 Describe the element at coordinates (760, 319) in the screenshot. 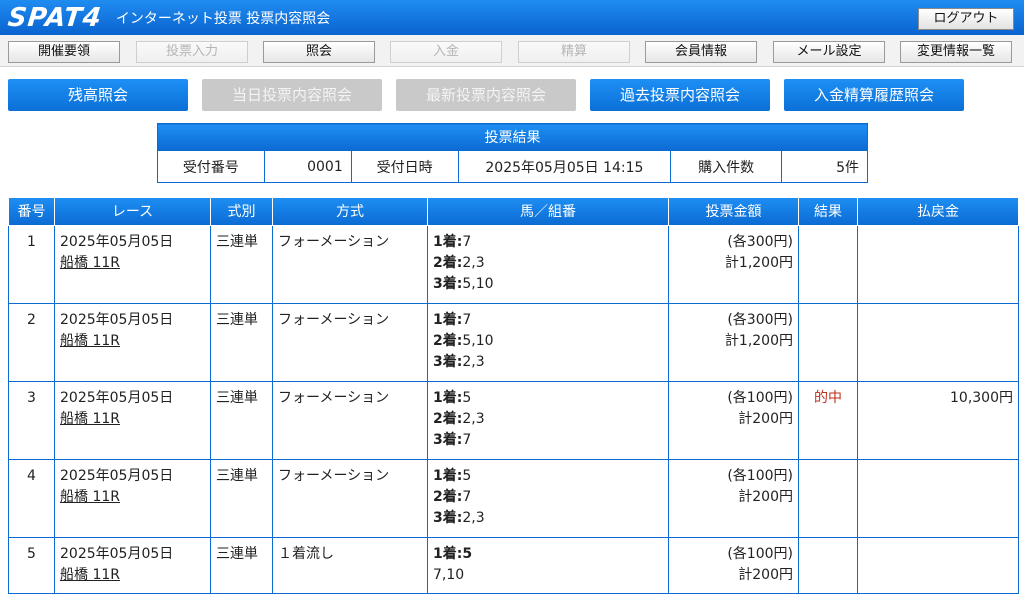

I see `amount-each: (各300円)` at that location.